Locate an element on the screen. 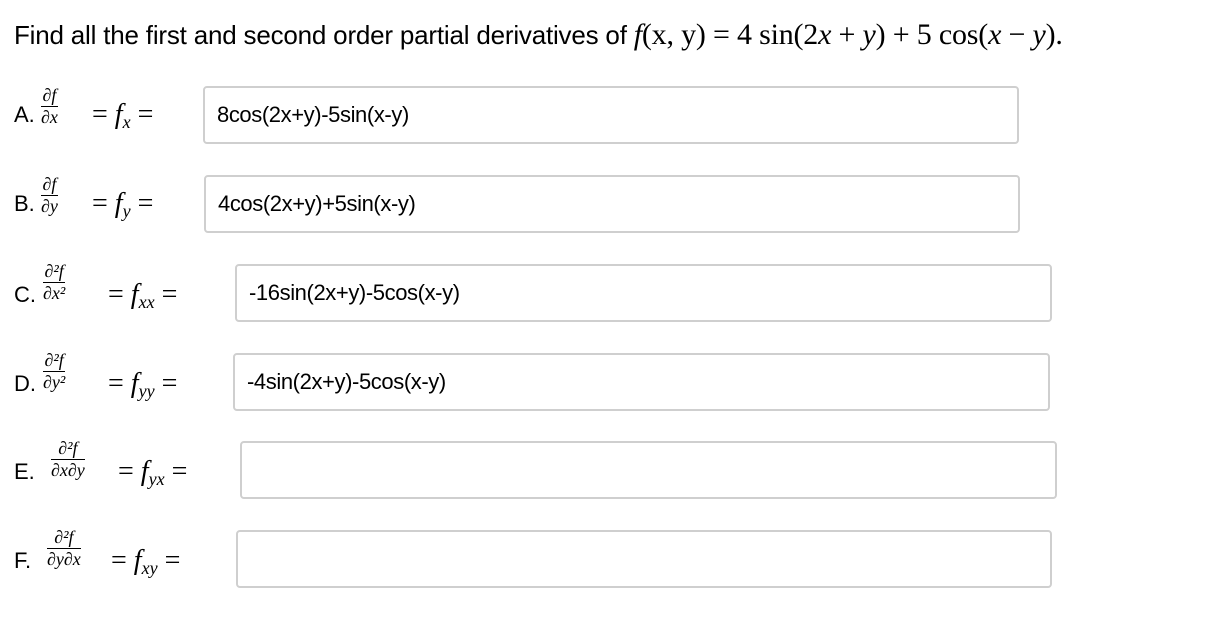 Image resolution: width=1222 pixels, height=618 pixels. part-c-numerator: ∂²f is located at coordinates (54, 271).